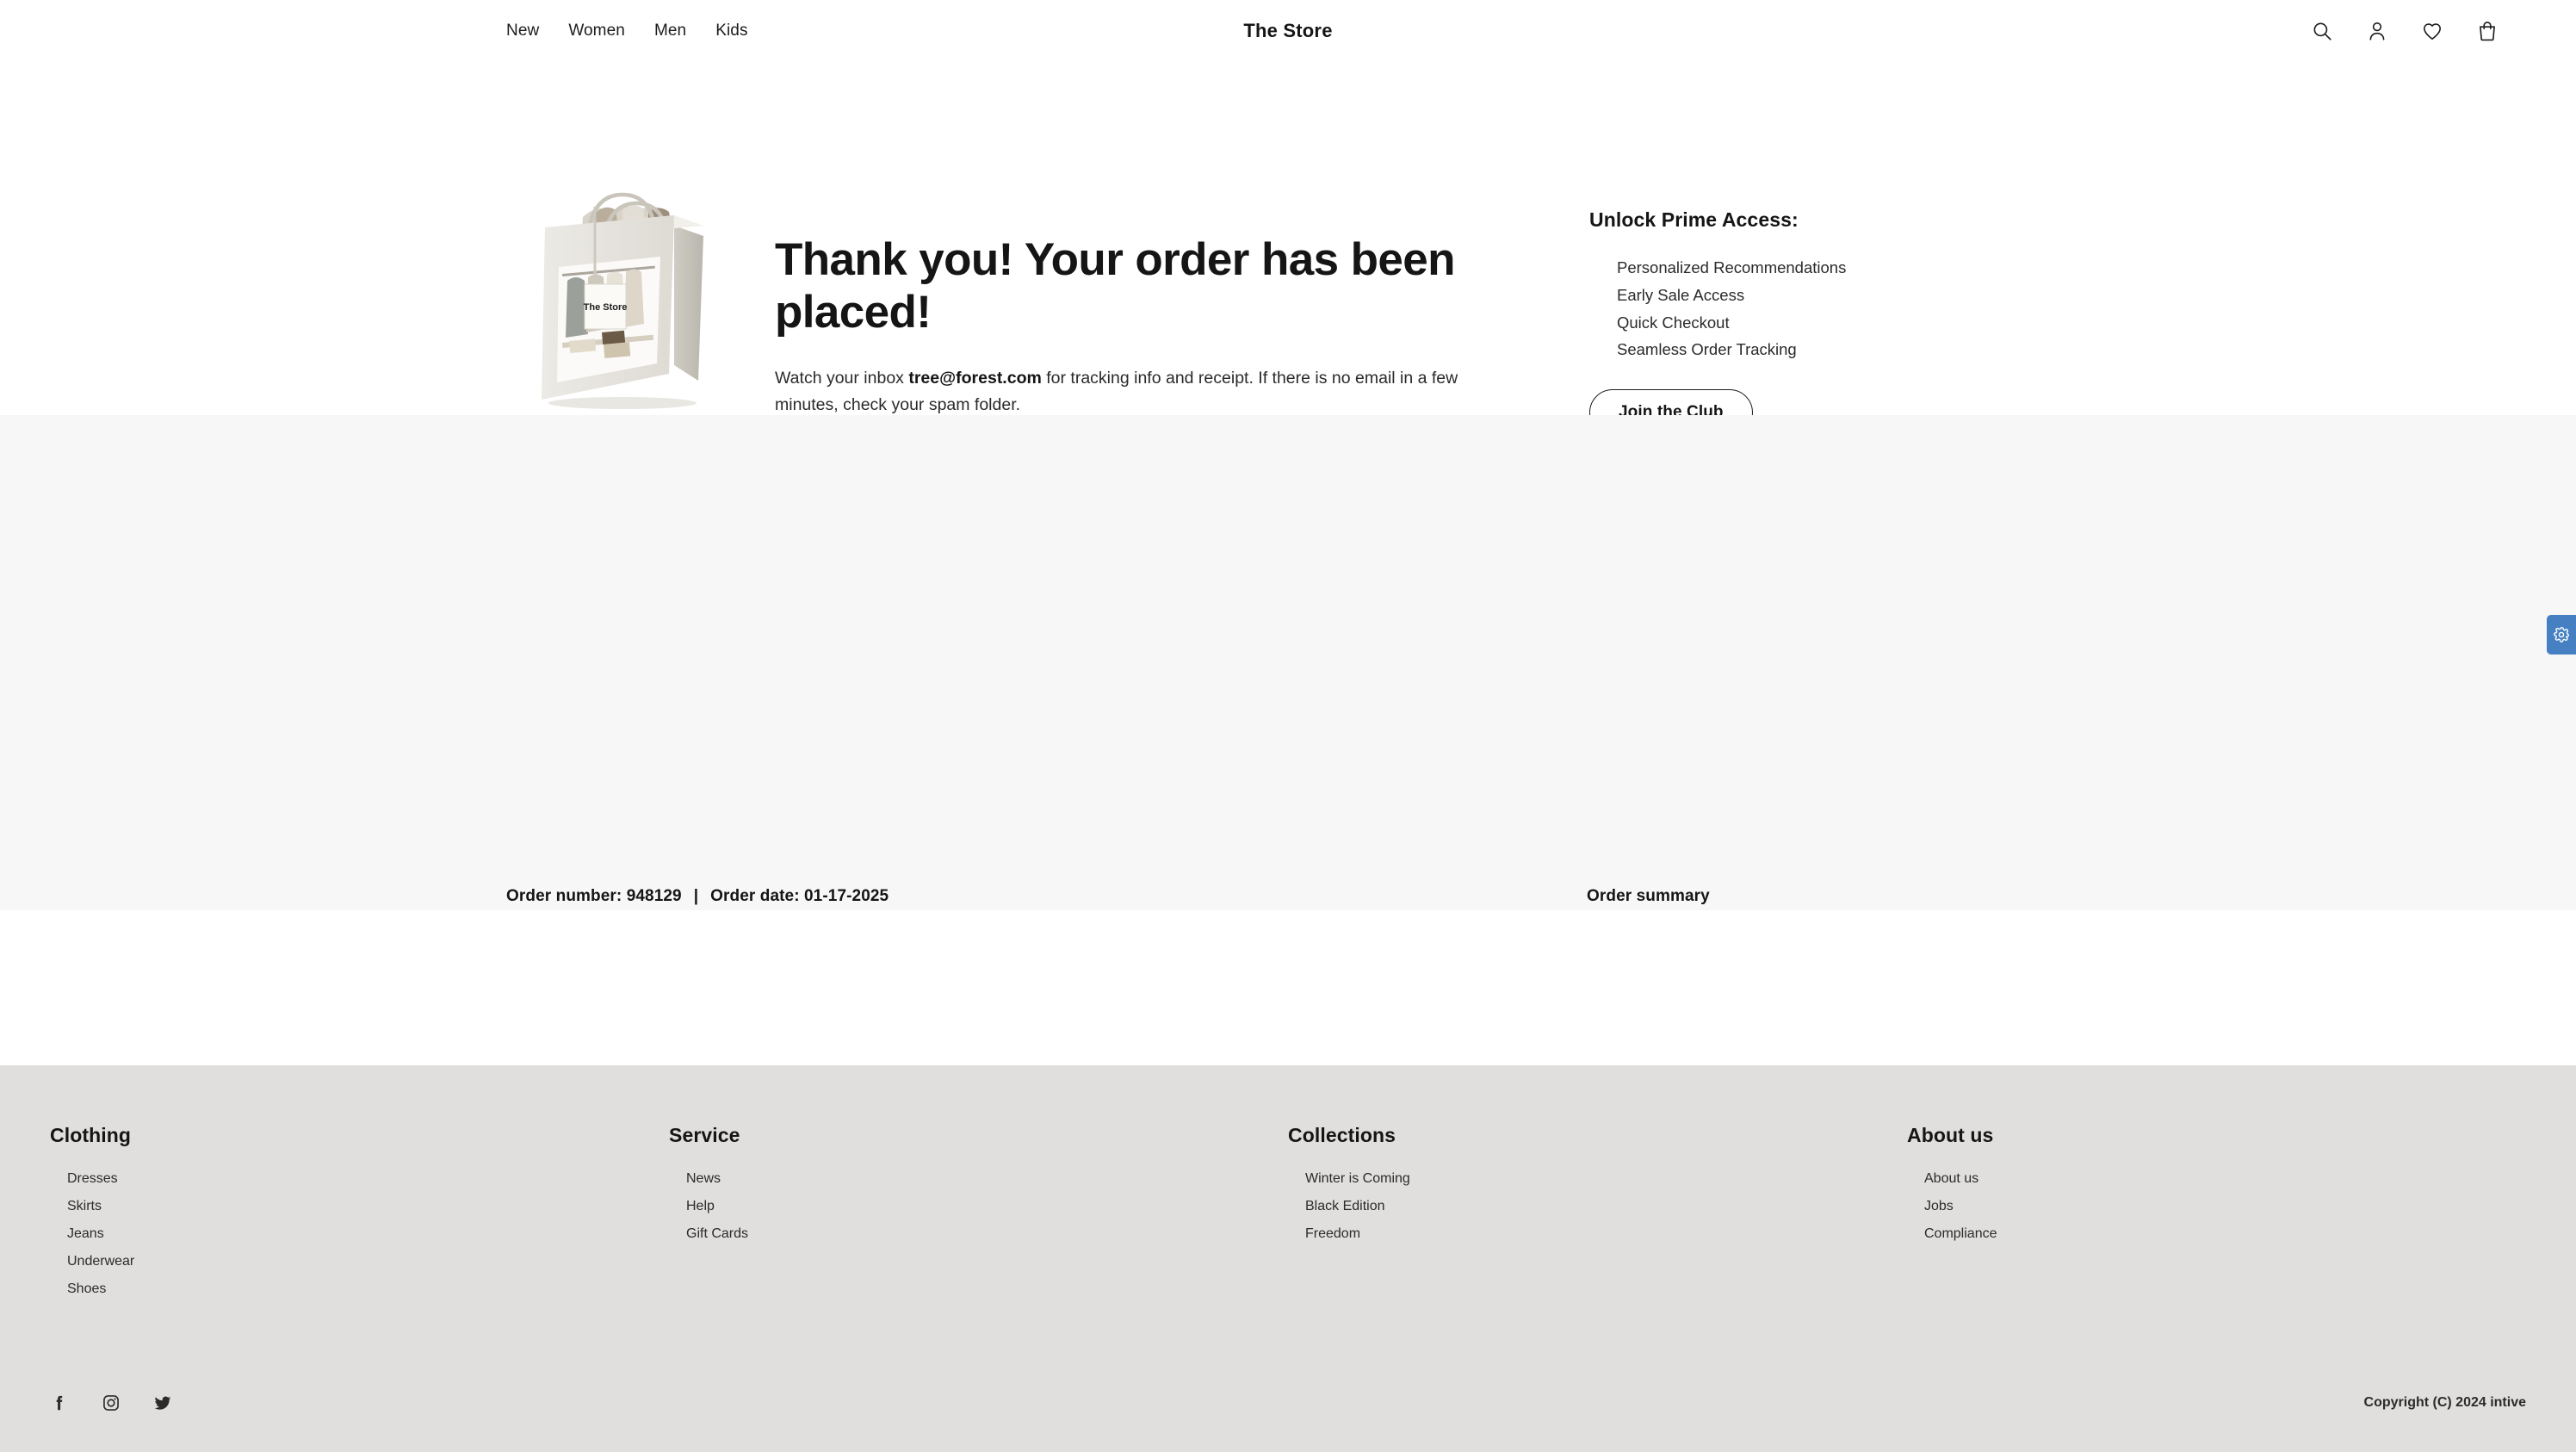 This screenshot has width=2576, height=1452. I want to click on footer-link: Compliance, so click(2225, 1234).